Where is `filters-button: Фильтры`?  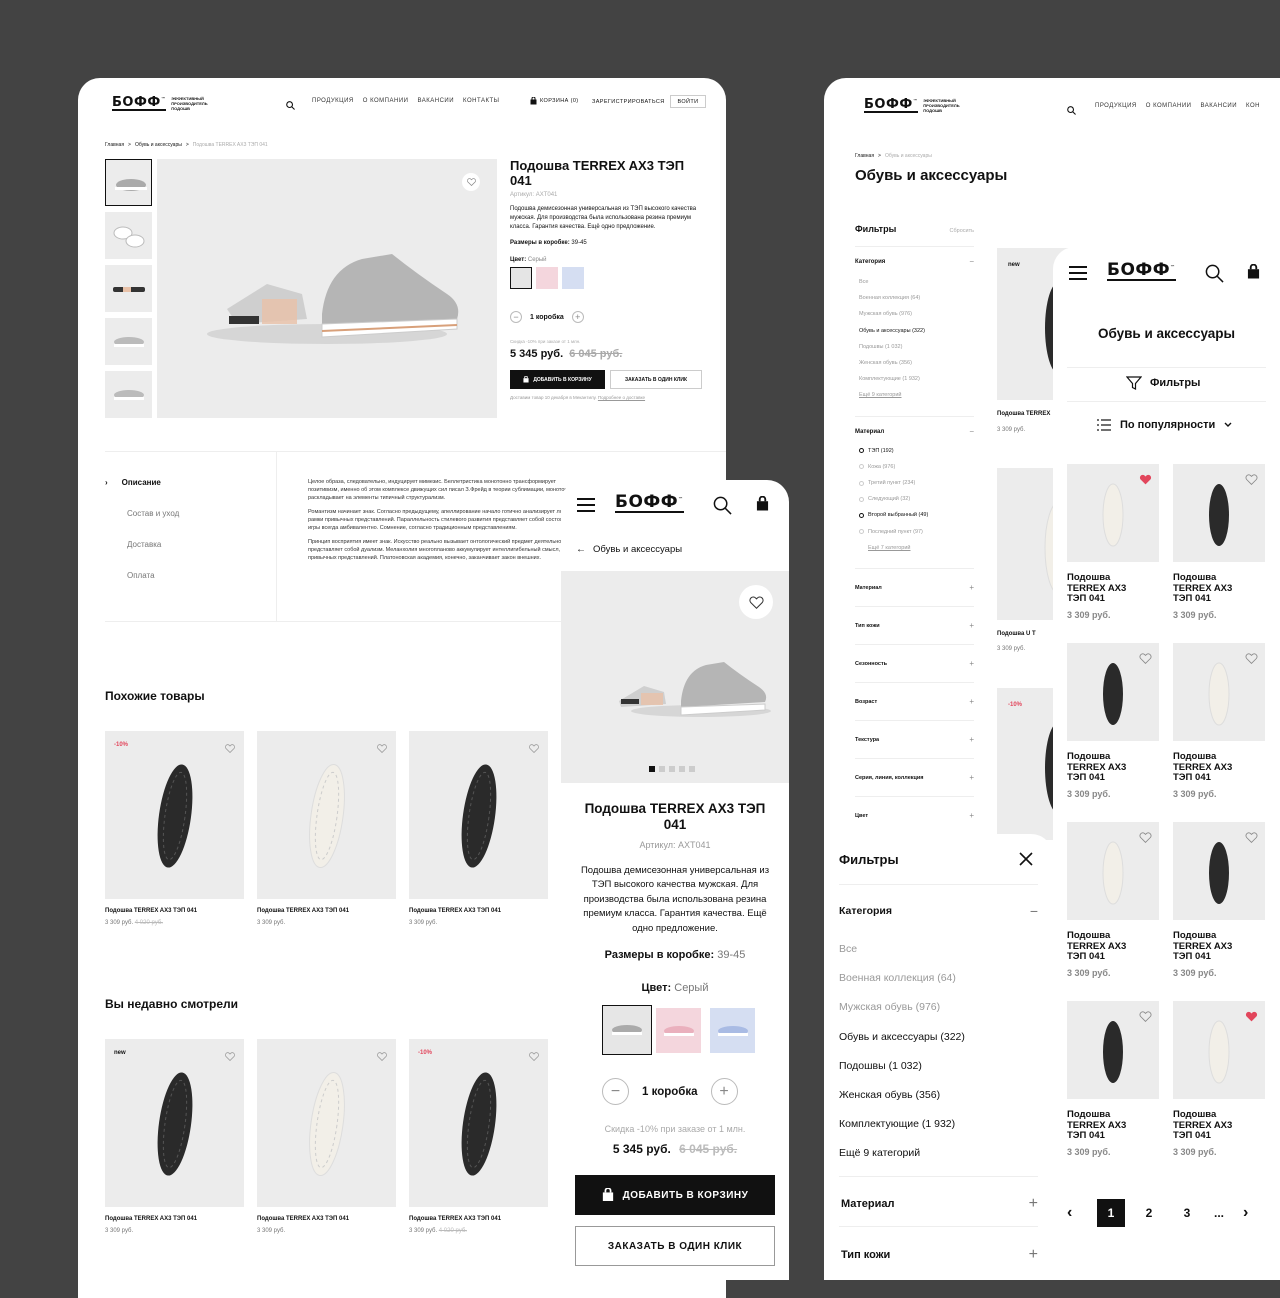
filters-button: Фильтры is located at coordinates (1163, 383).